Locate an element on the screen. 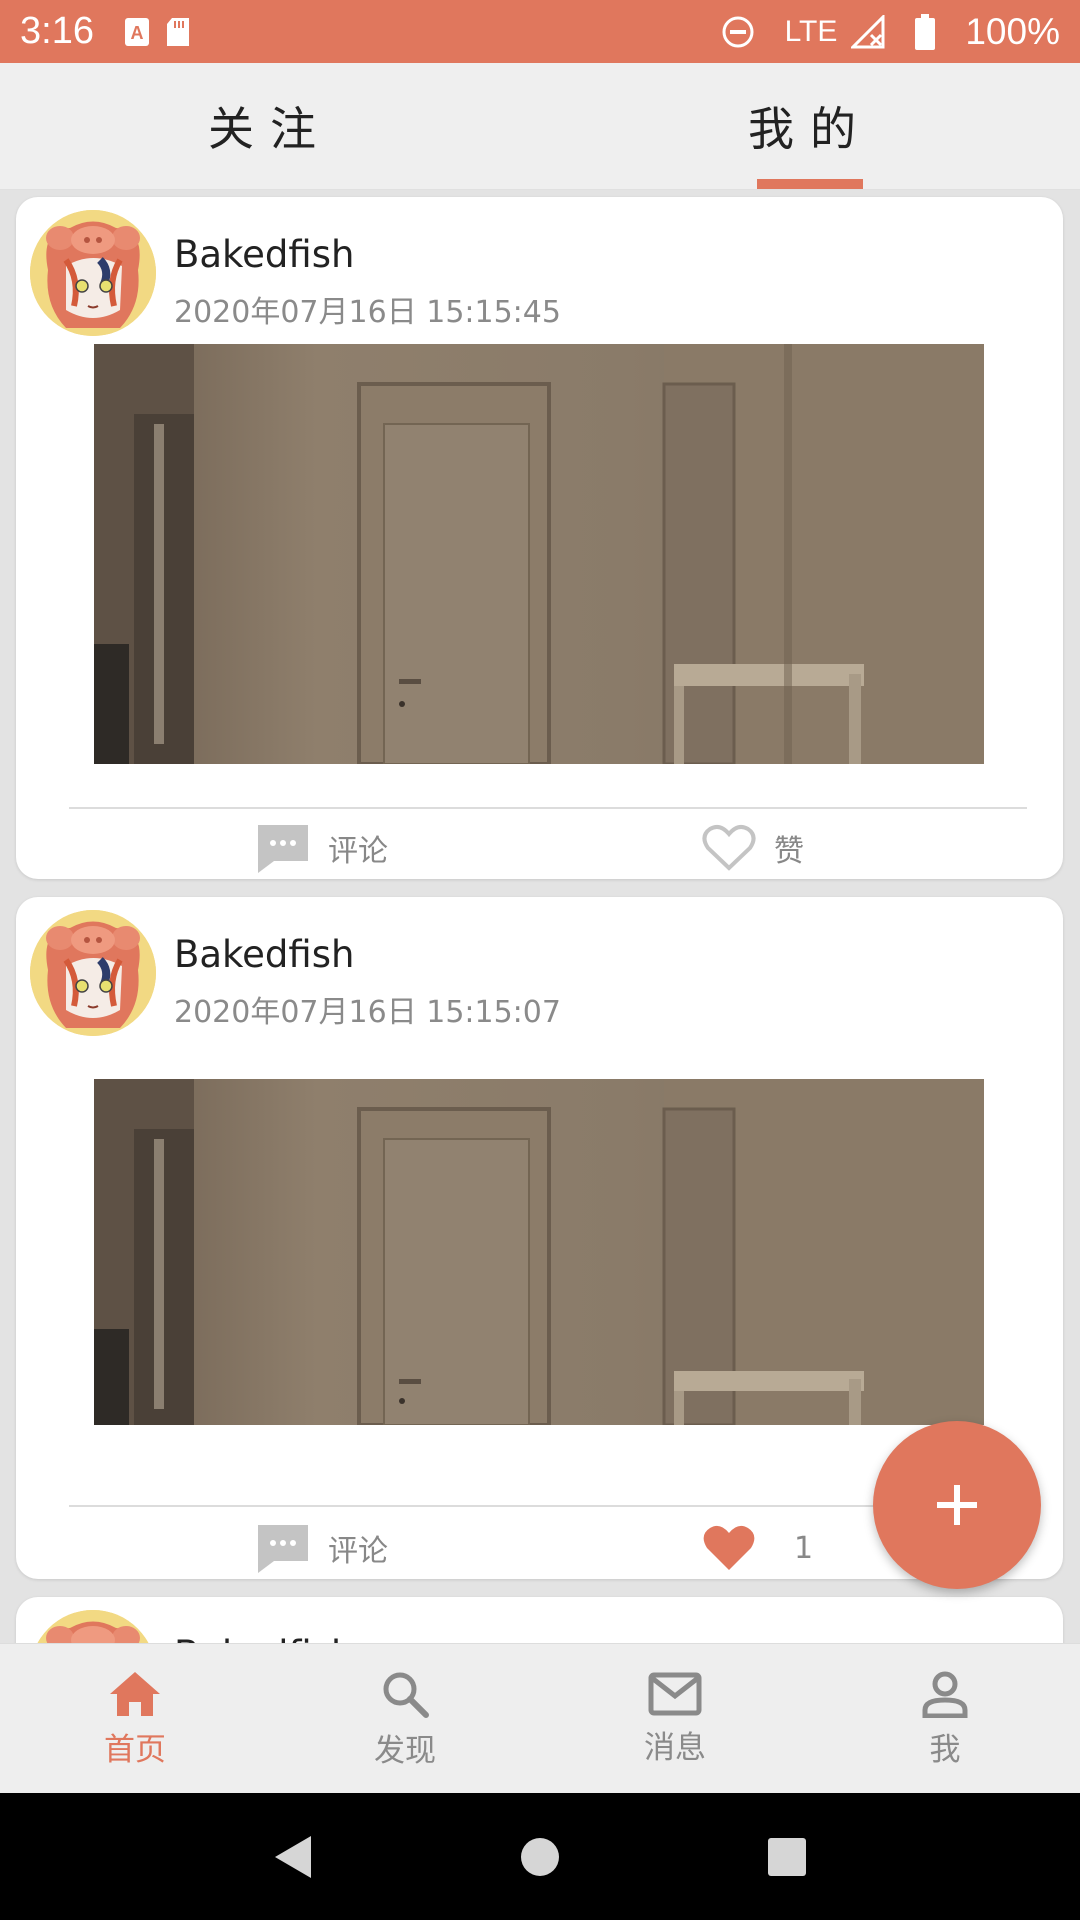 This screenshot has width=1080, height=1920. recents-icon is located at coordinates (787, 1857).